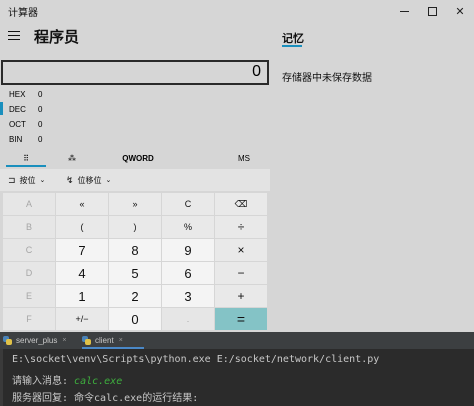 The width and height of the screenshot is (474, 406). What do you see at coordinates (241, 204) in the screenshot?
I see `backspace-icon: ⌫` at bounding box center [241, 204].